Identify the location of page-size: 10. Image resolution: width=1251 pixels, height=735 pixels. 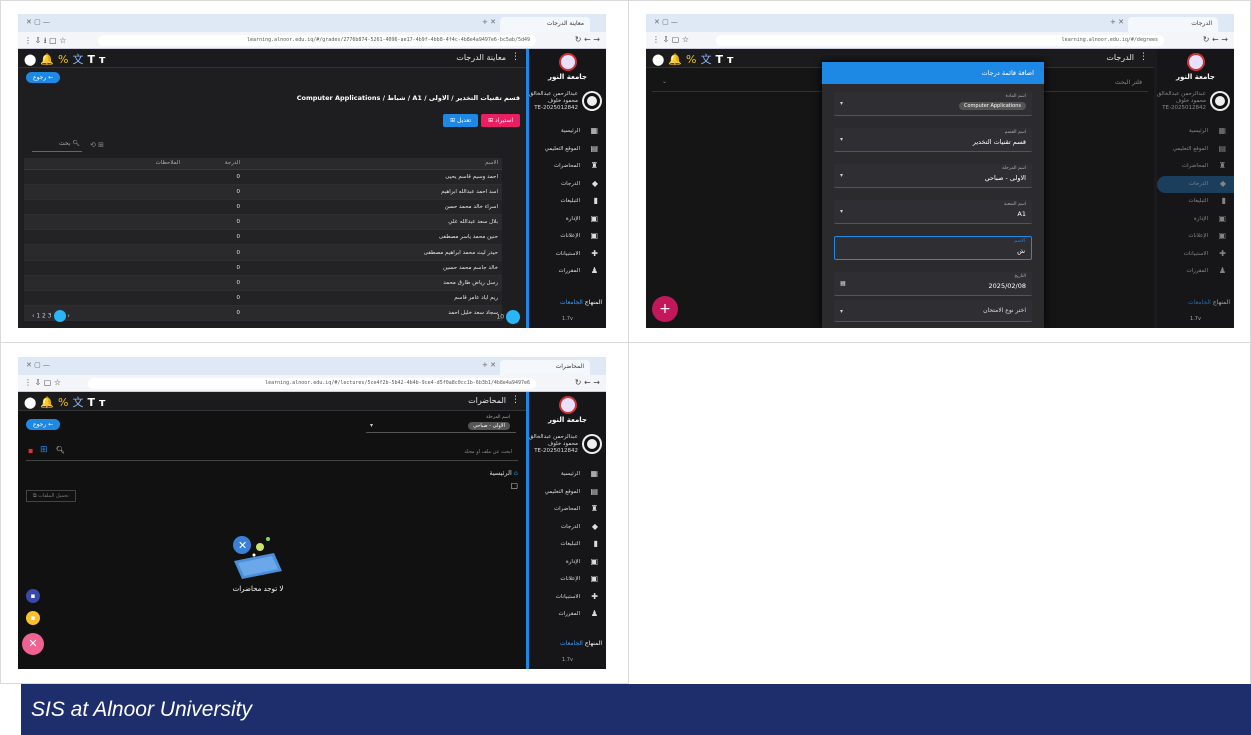
(508, 317).